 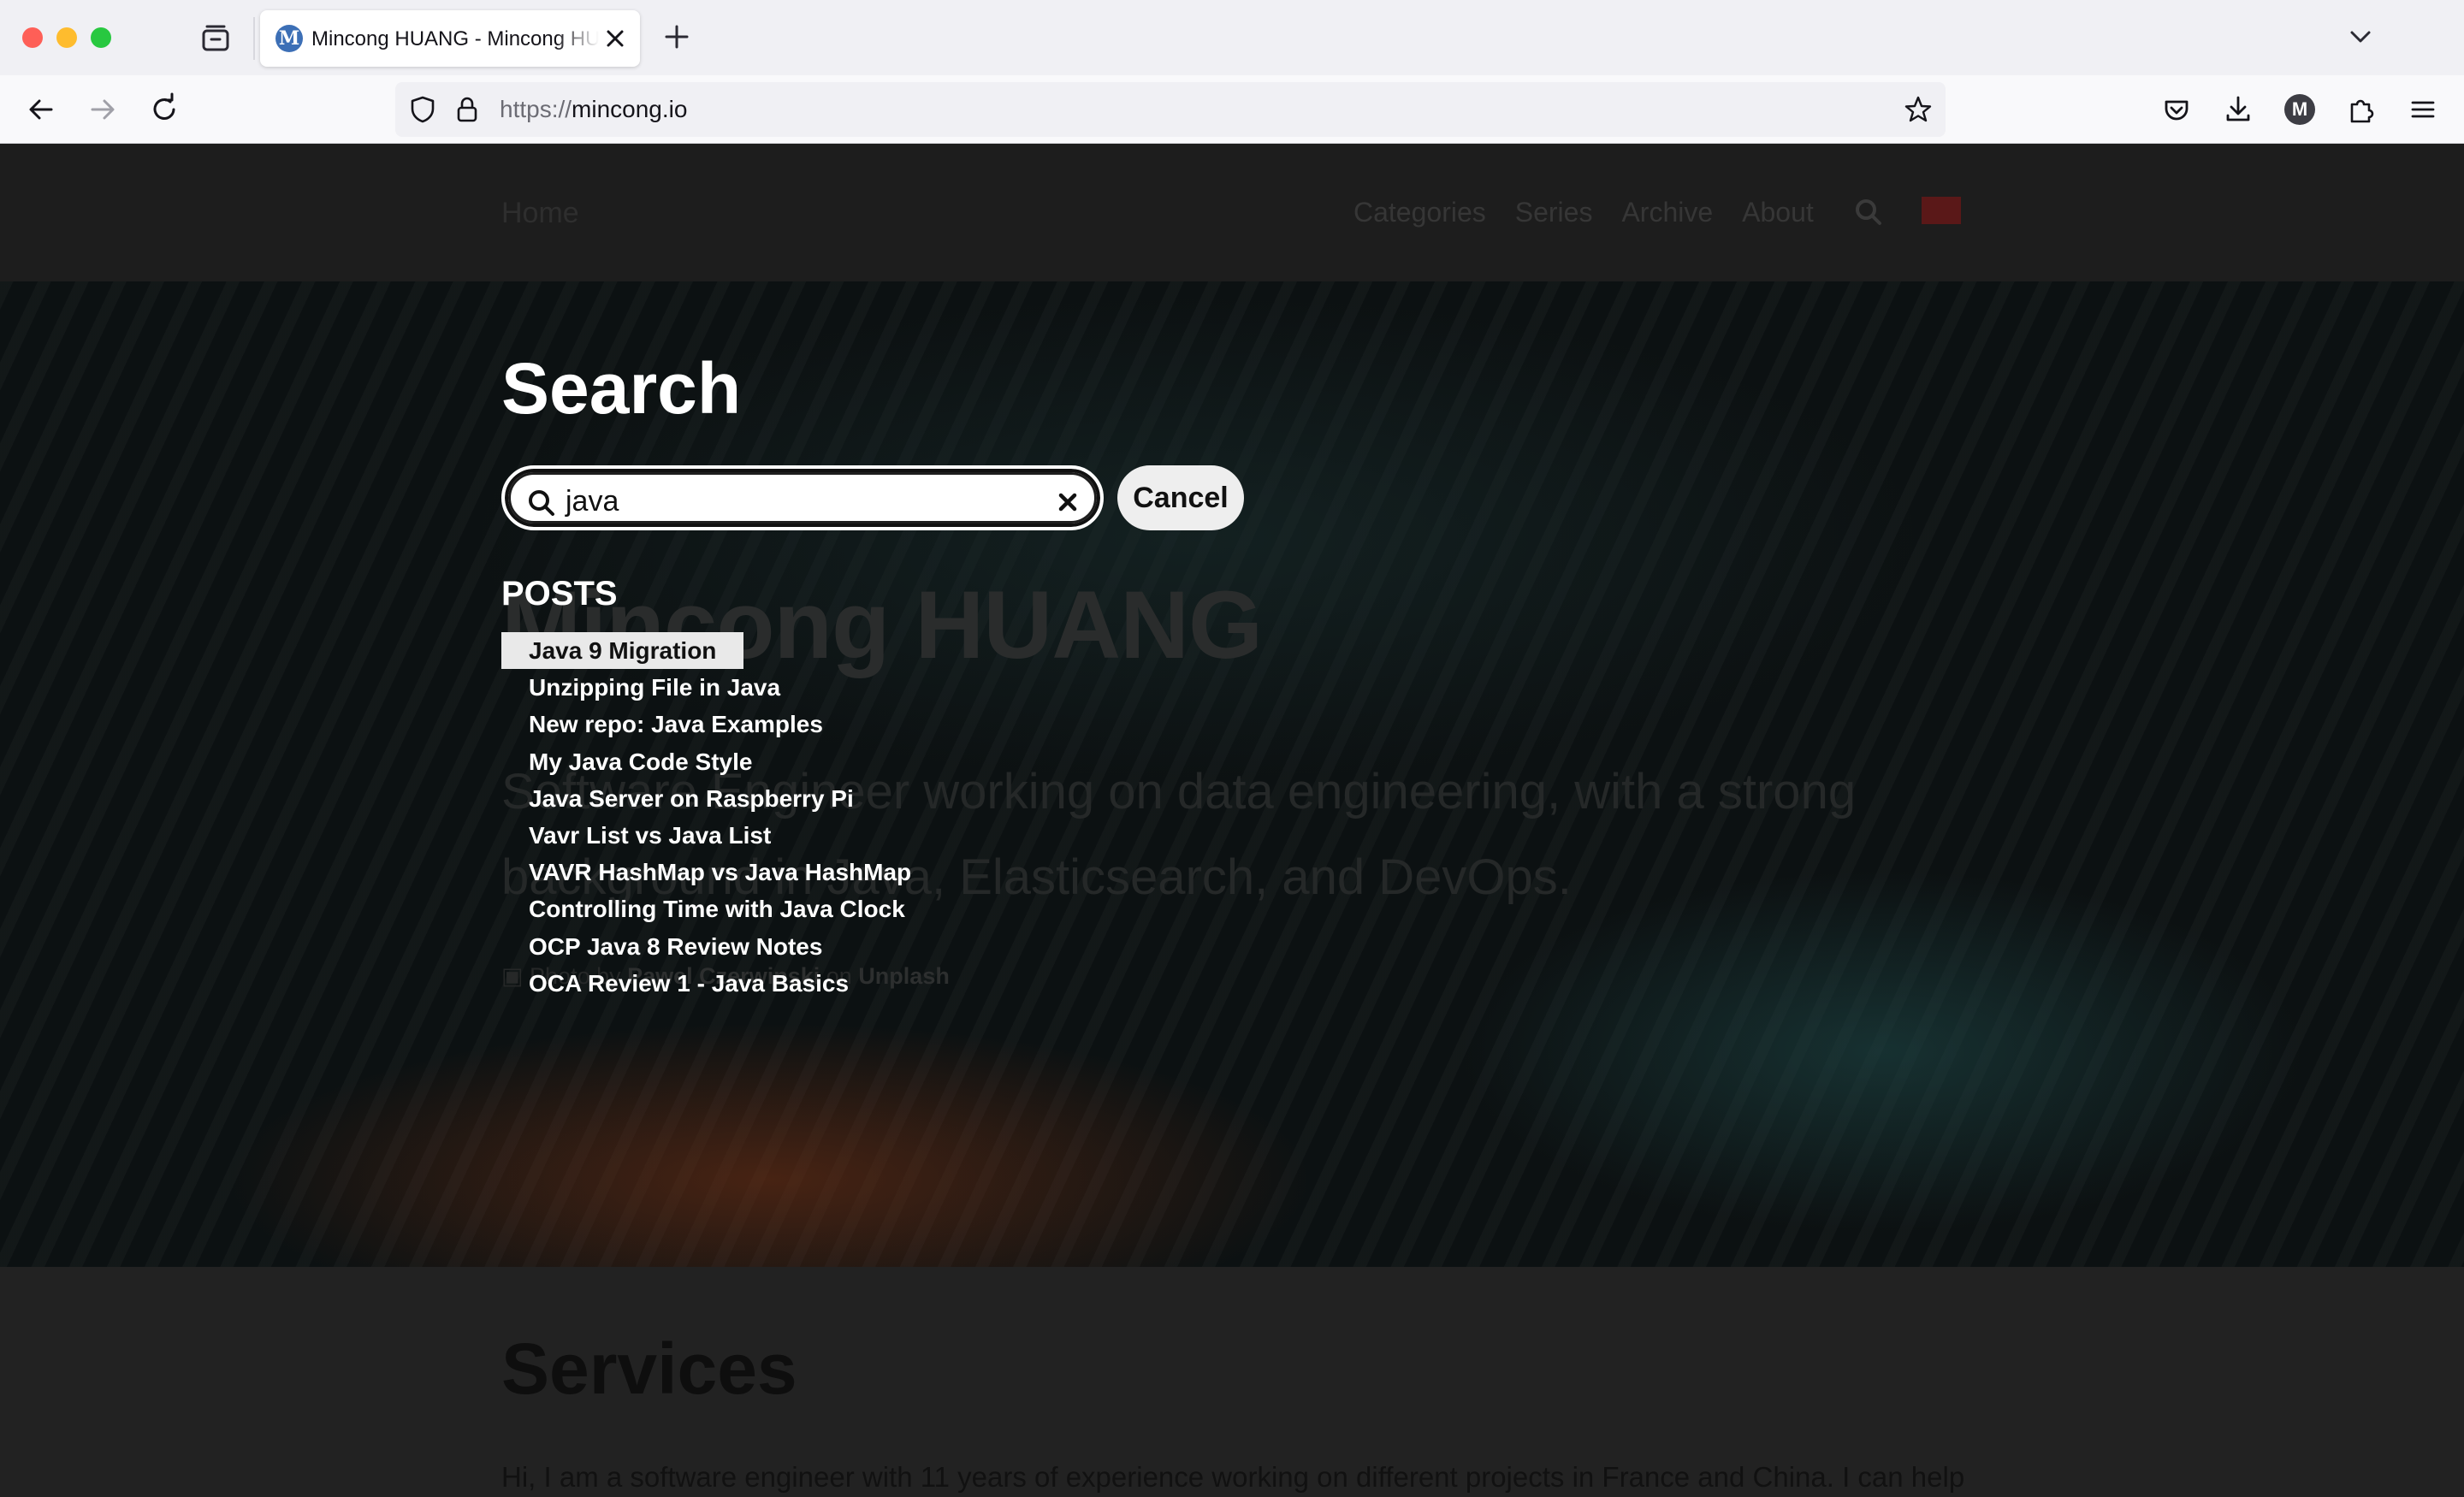 I want to click on nav-categories: Categories, so click(x=1419, y=212).